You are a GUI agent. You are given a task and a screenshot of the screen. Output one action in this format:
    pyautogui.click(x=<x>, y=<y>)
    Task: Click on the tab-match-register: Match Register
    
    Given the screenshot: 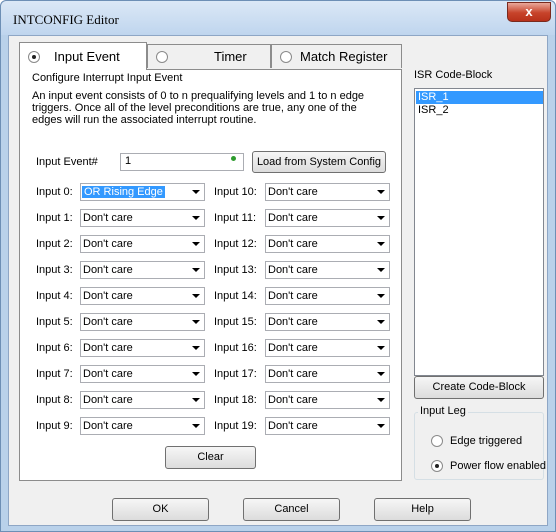 What is the action you would take?
    pyautogui.click(x=336, y=56)
    